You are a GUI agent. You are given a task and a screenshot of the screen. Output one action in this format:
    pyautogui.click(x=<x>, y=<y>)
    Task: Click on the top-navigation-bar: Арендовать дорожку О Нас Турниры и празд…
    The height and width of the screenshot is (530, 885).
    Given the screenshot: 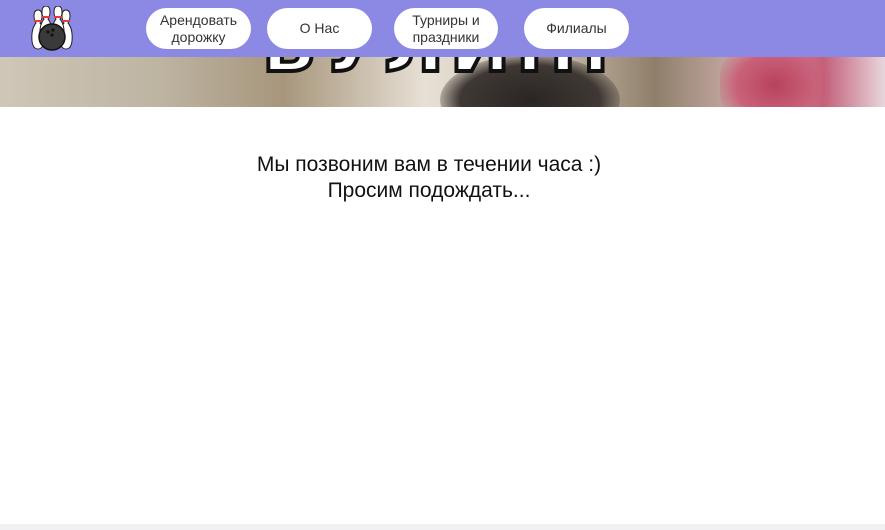 What is the action you would take?
    pyautogui.click(x=442, y=28)
    